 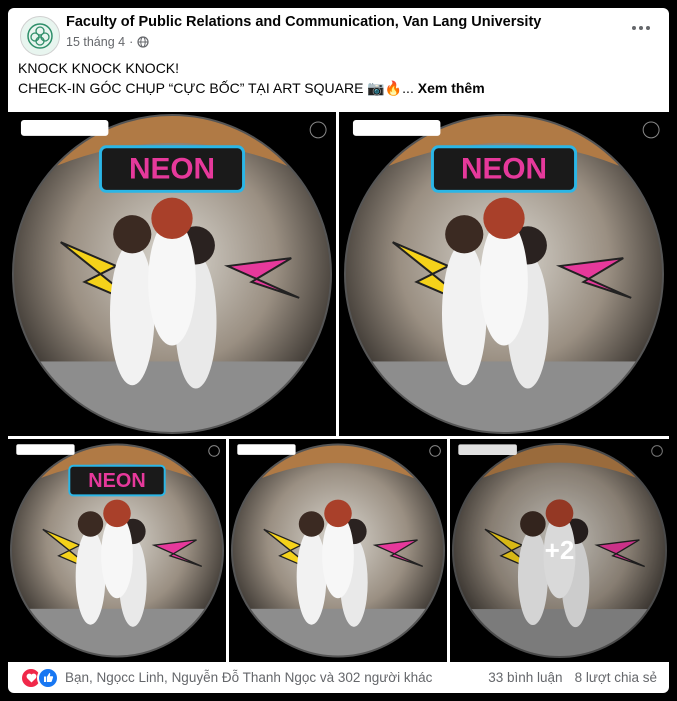 I want to click on flower-logo-icon, so click(x=40, y=36).